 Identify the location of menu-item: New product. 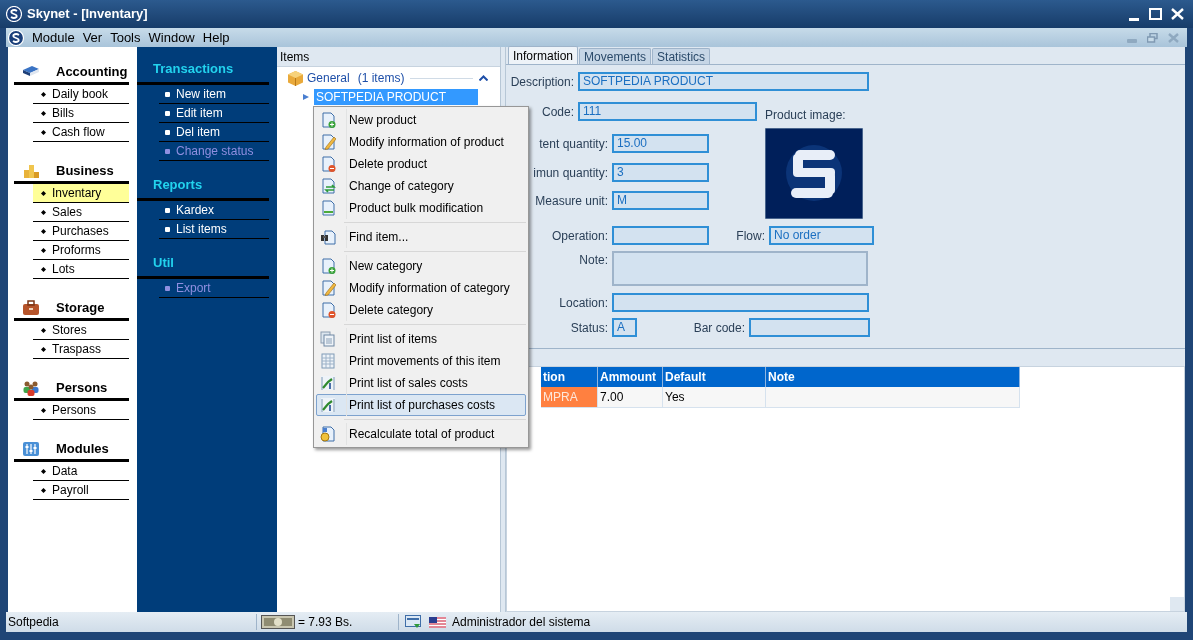
(421, 120).